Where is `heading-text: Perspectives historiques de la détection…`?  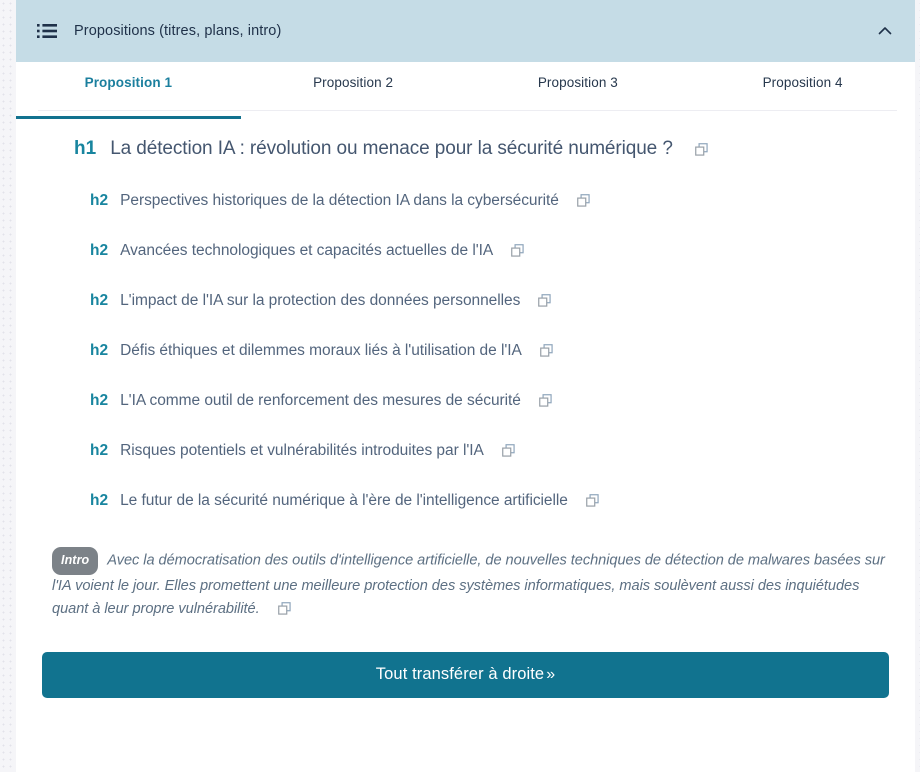
heading-text: Perspectives historiques de la détection… is located at coordinates (339, 200).